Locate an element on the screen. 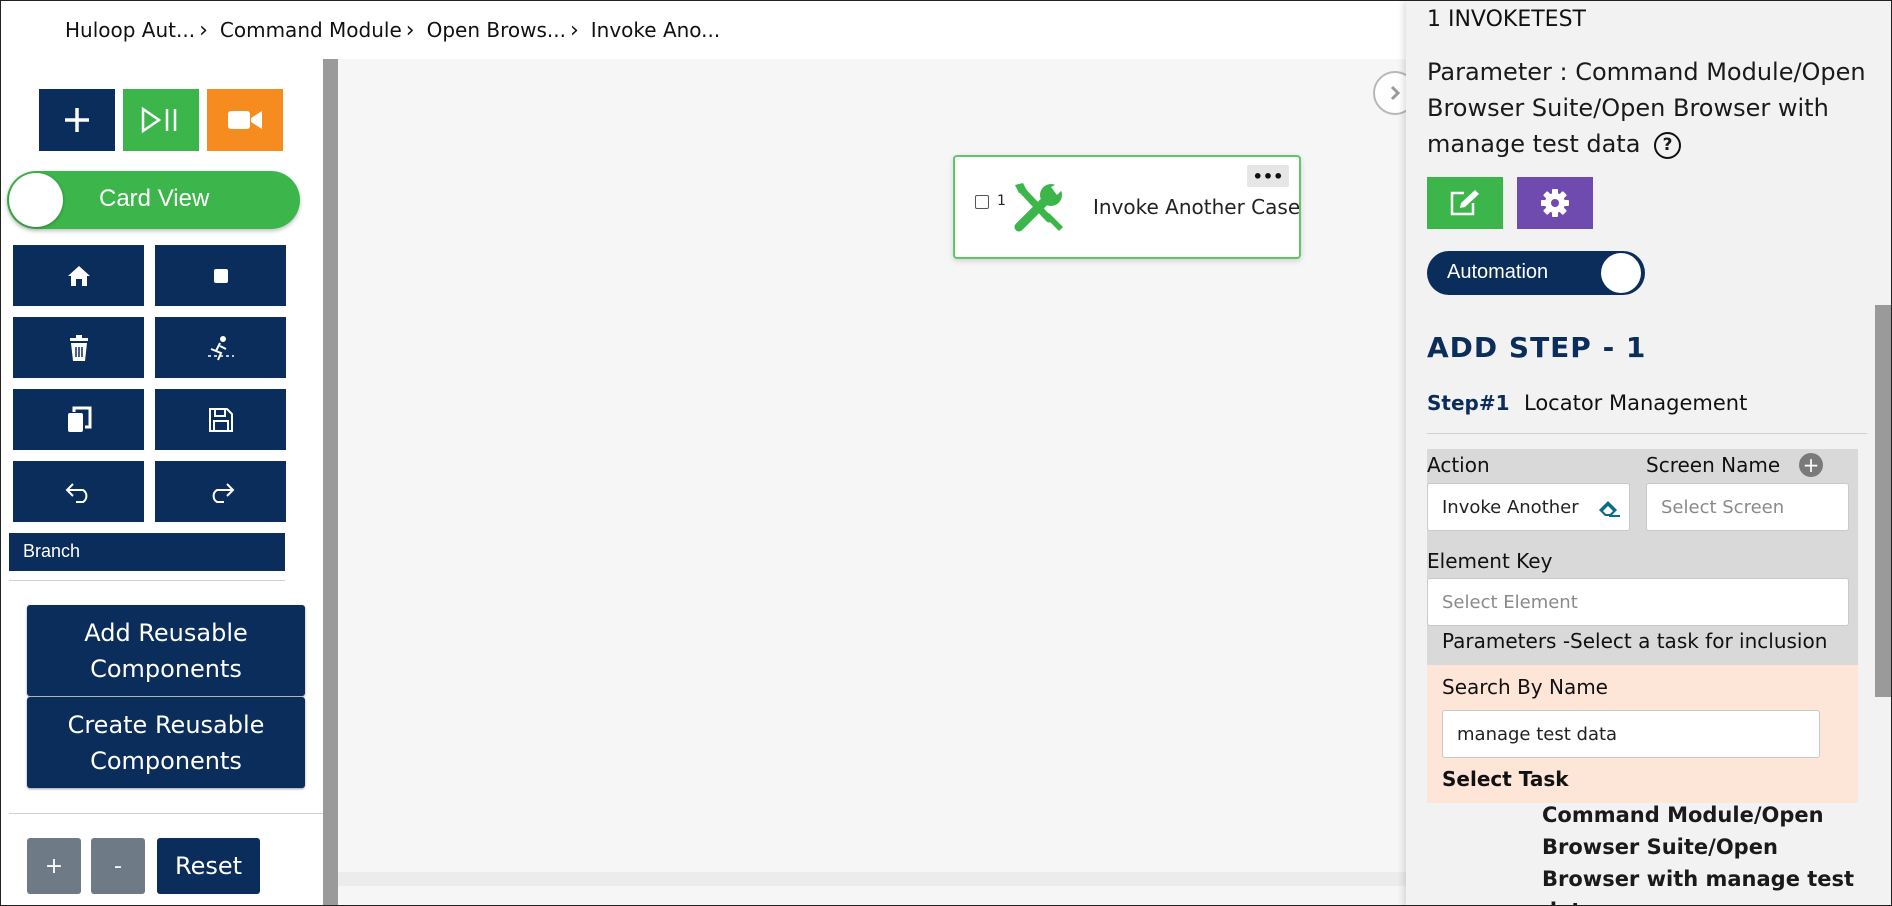 The image size is (1892, 906). zoom-in-button: + is located at coordinates (54, 866).